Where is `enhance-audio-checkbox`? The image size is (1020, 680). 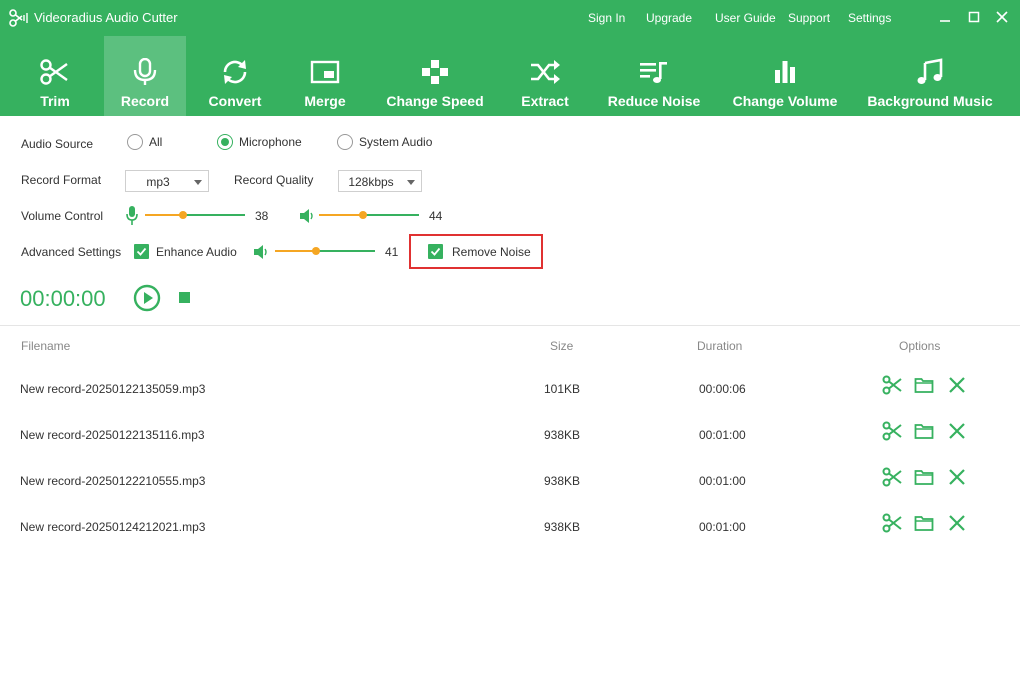
enhance-audio-checkbox is located at coordinates (141, 251).